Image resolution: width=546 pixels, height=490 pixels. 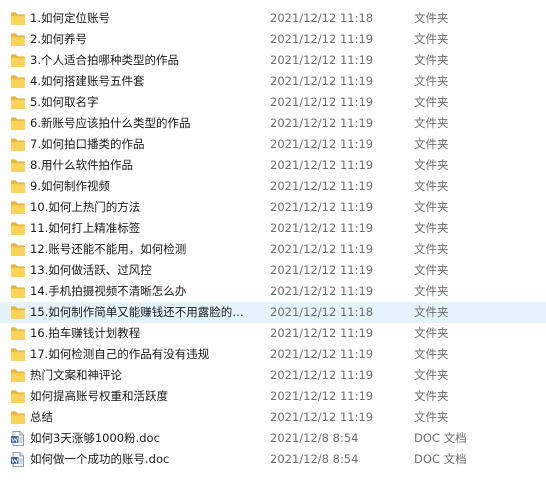 I want to click on file-name: 11.如何打上精准标签, so click(x=85, y=228).